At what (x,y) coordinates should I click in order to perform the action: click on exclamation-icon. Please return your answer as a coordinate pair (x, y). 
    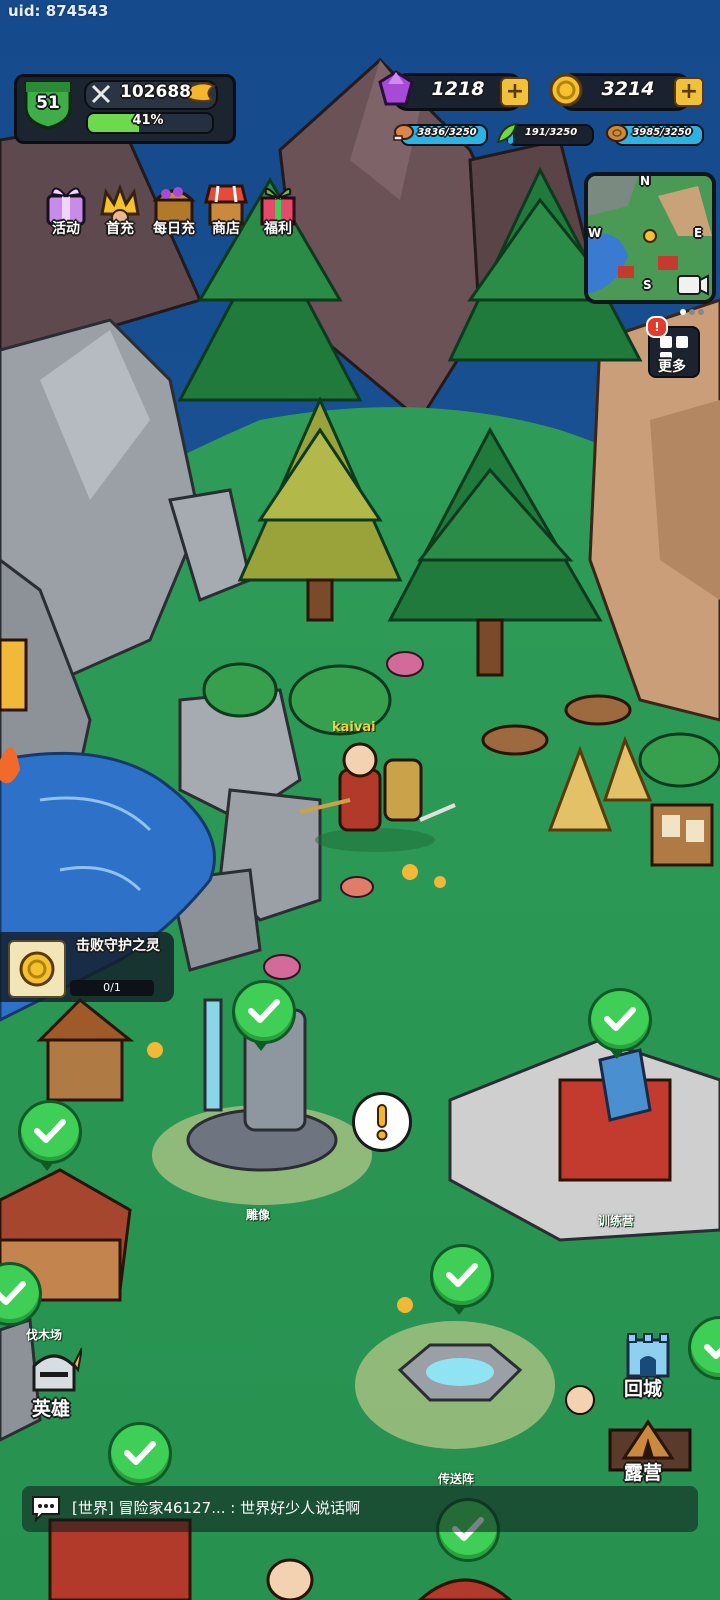
    Looking at the image, I should click on (382, 1122).